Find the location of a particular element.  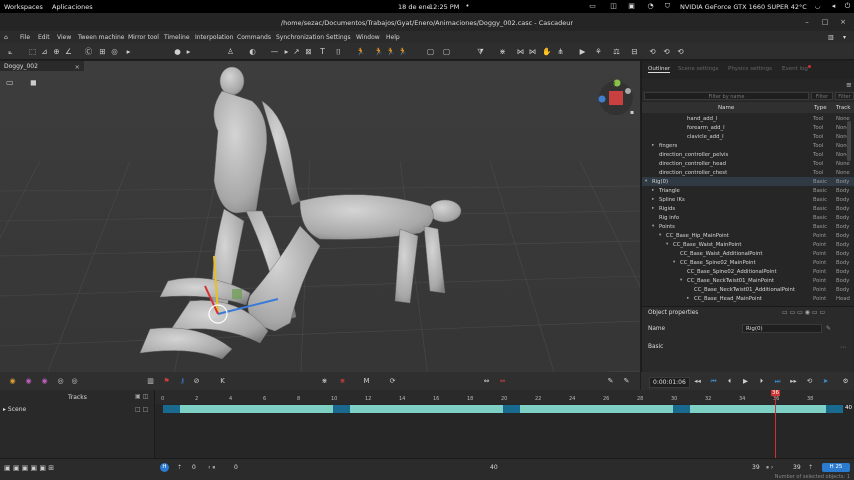

first-frame-icon: ⏮ is located at coordinates (713, 381).